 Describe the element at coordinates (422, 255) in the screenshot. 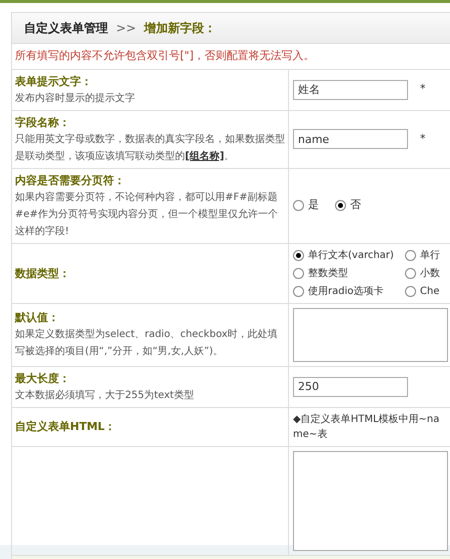

I see `radio-option: 单行` at that location.